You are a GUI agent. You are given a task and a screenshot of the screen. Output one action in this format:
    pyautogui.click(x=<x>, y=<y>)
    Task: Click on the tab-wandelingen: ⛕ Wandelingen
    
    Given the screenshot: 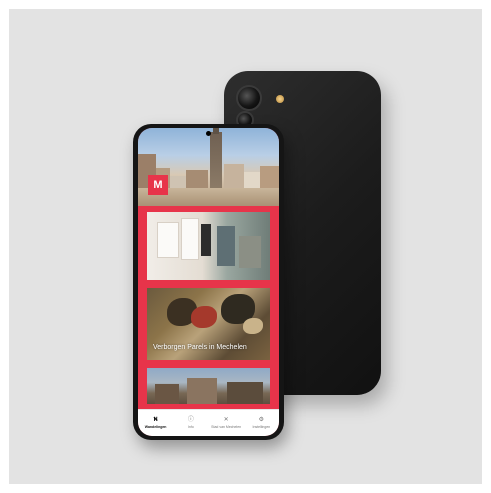 What is the action you would take?
    pyautogui.click(x=156, y=423)
    